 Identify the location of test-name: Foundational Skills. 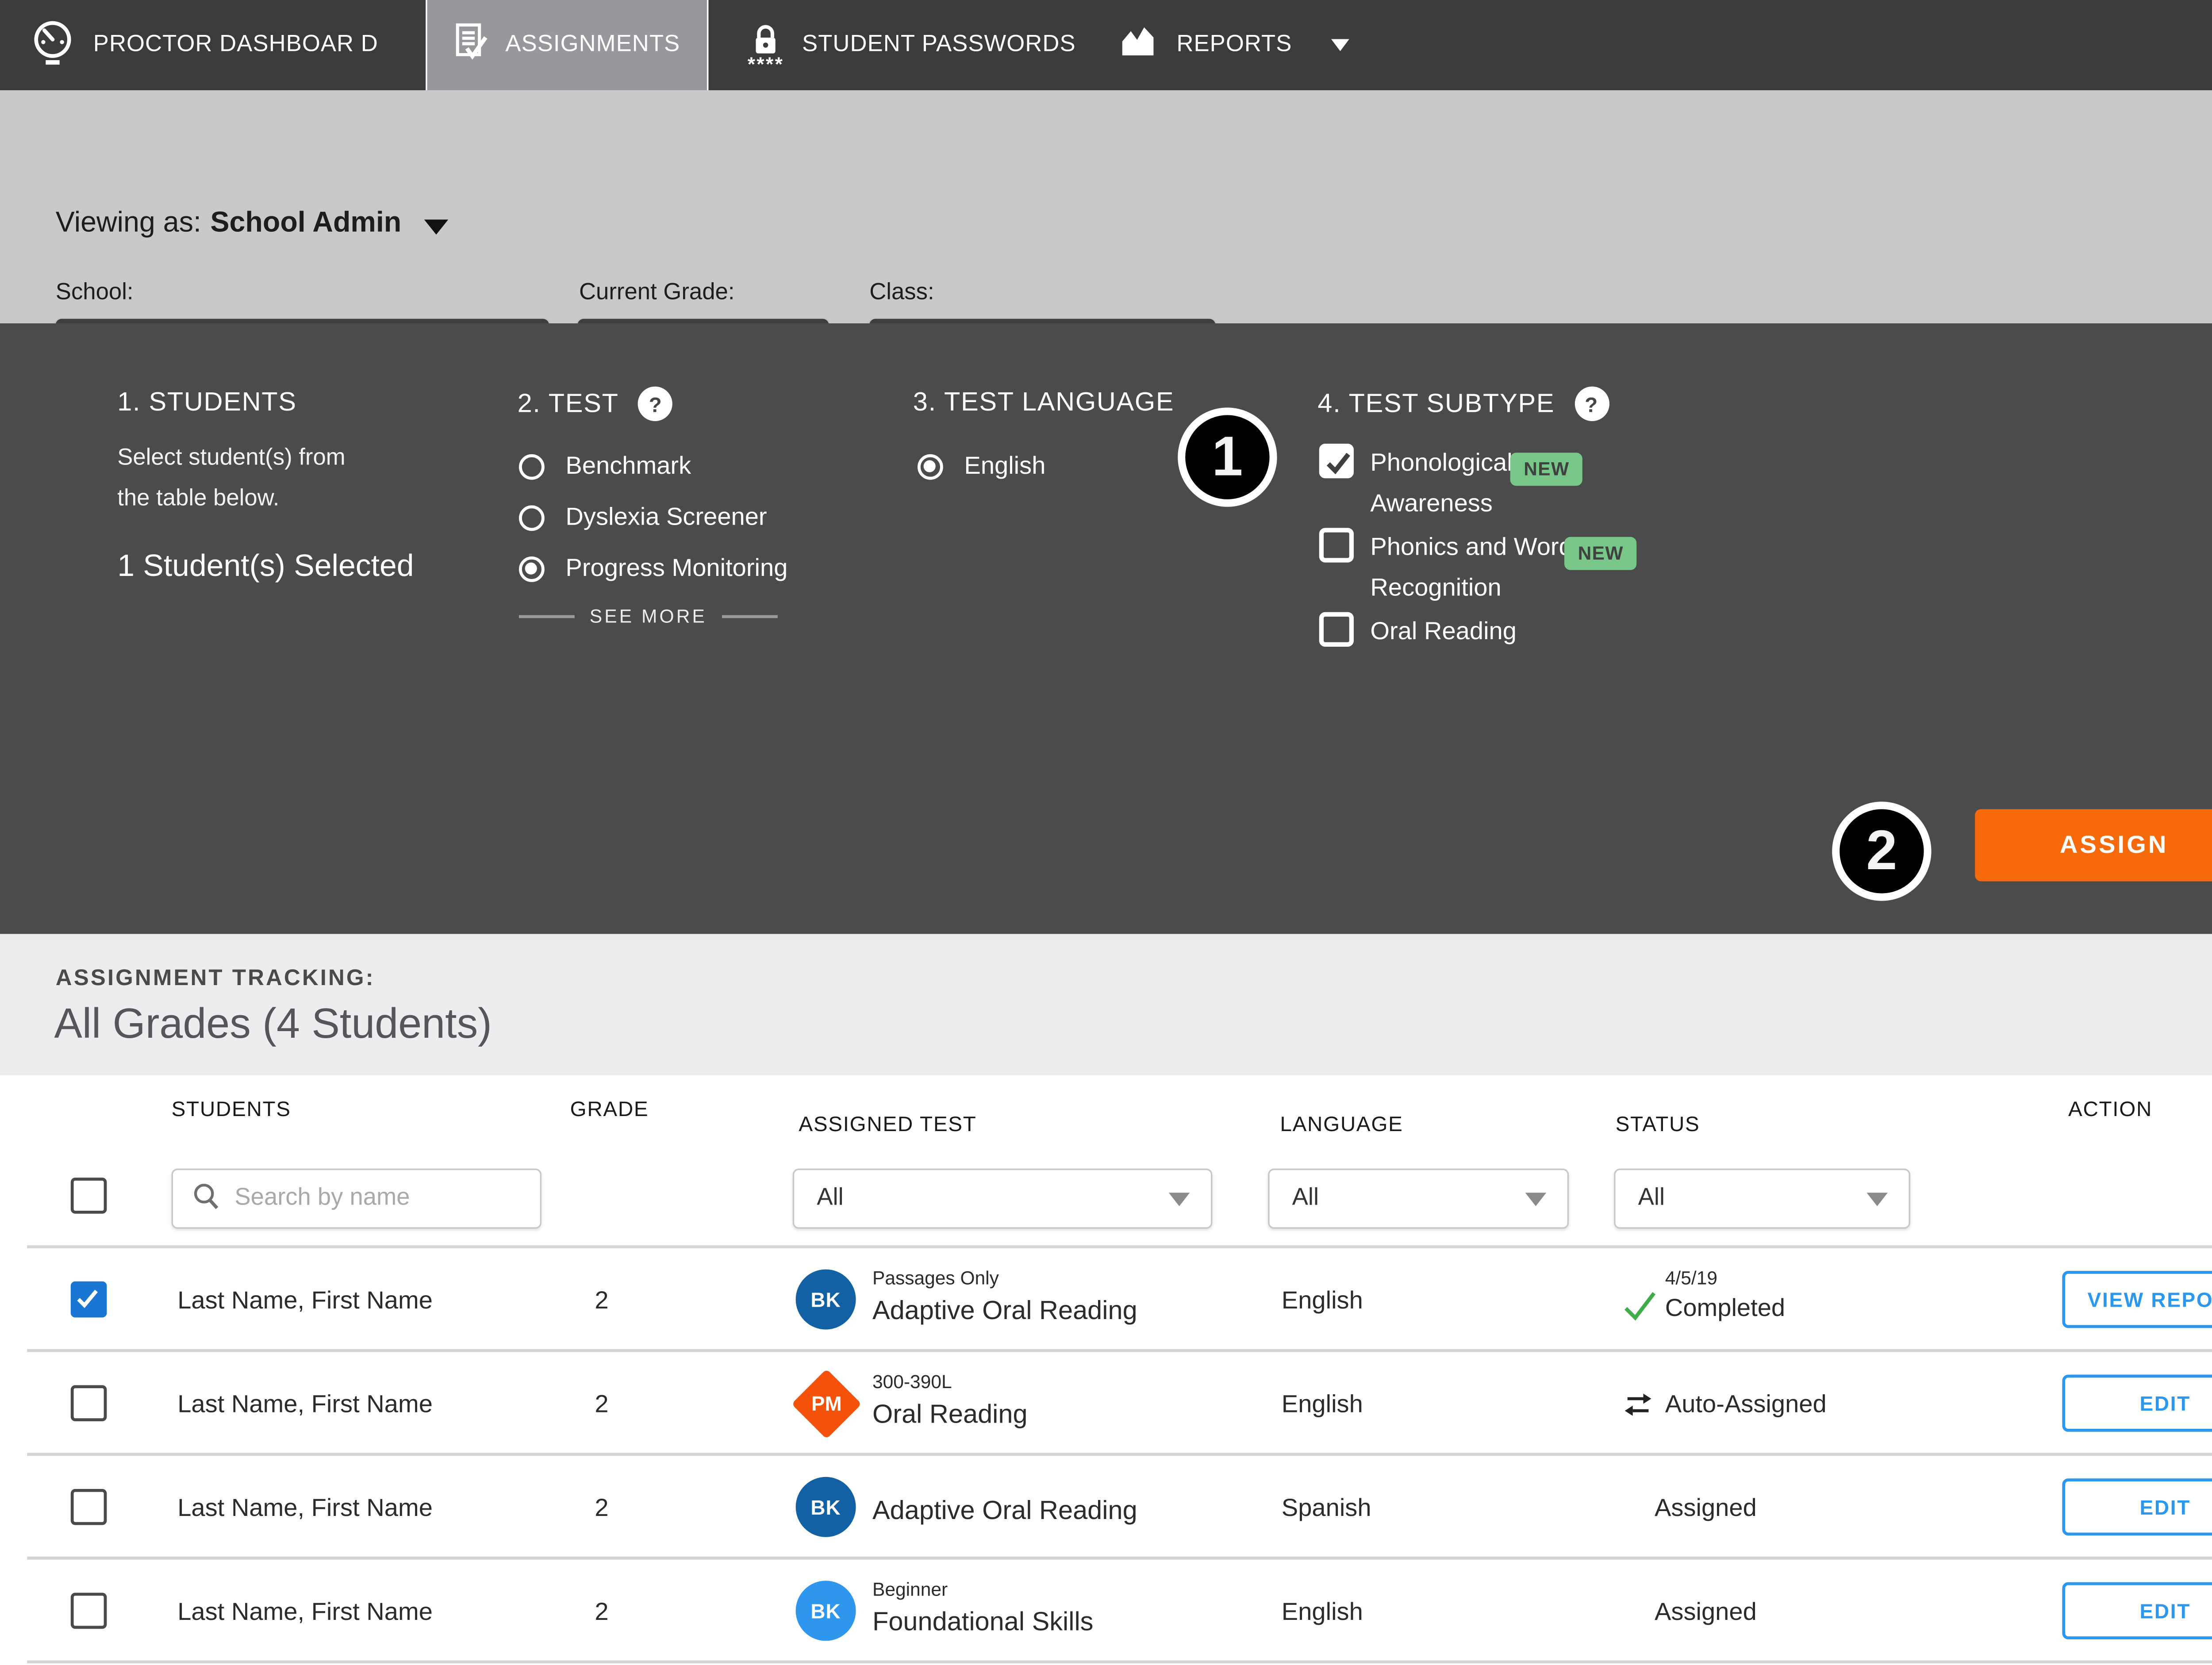
(983, 1621).